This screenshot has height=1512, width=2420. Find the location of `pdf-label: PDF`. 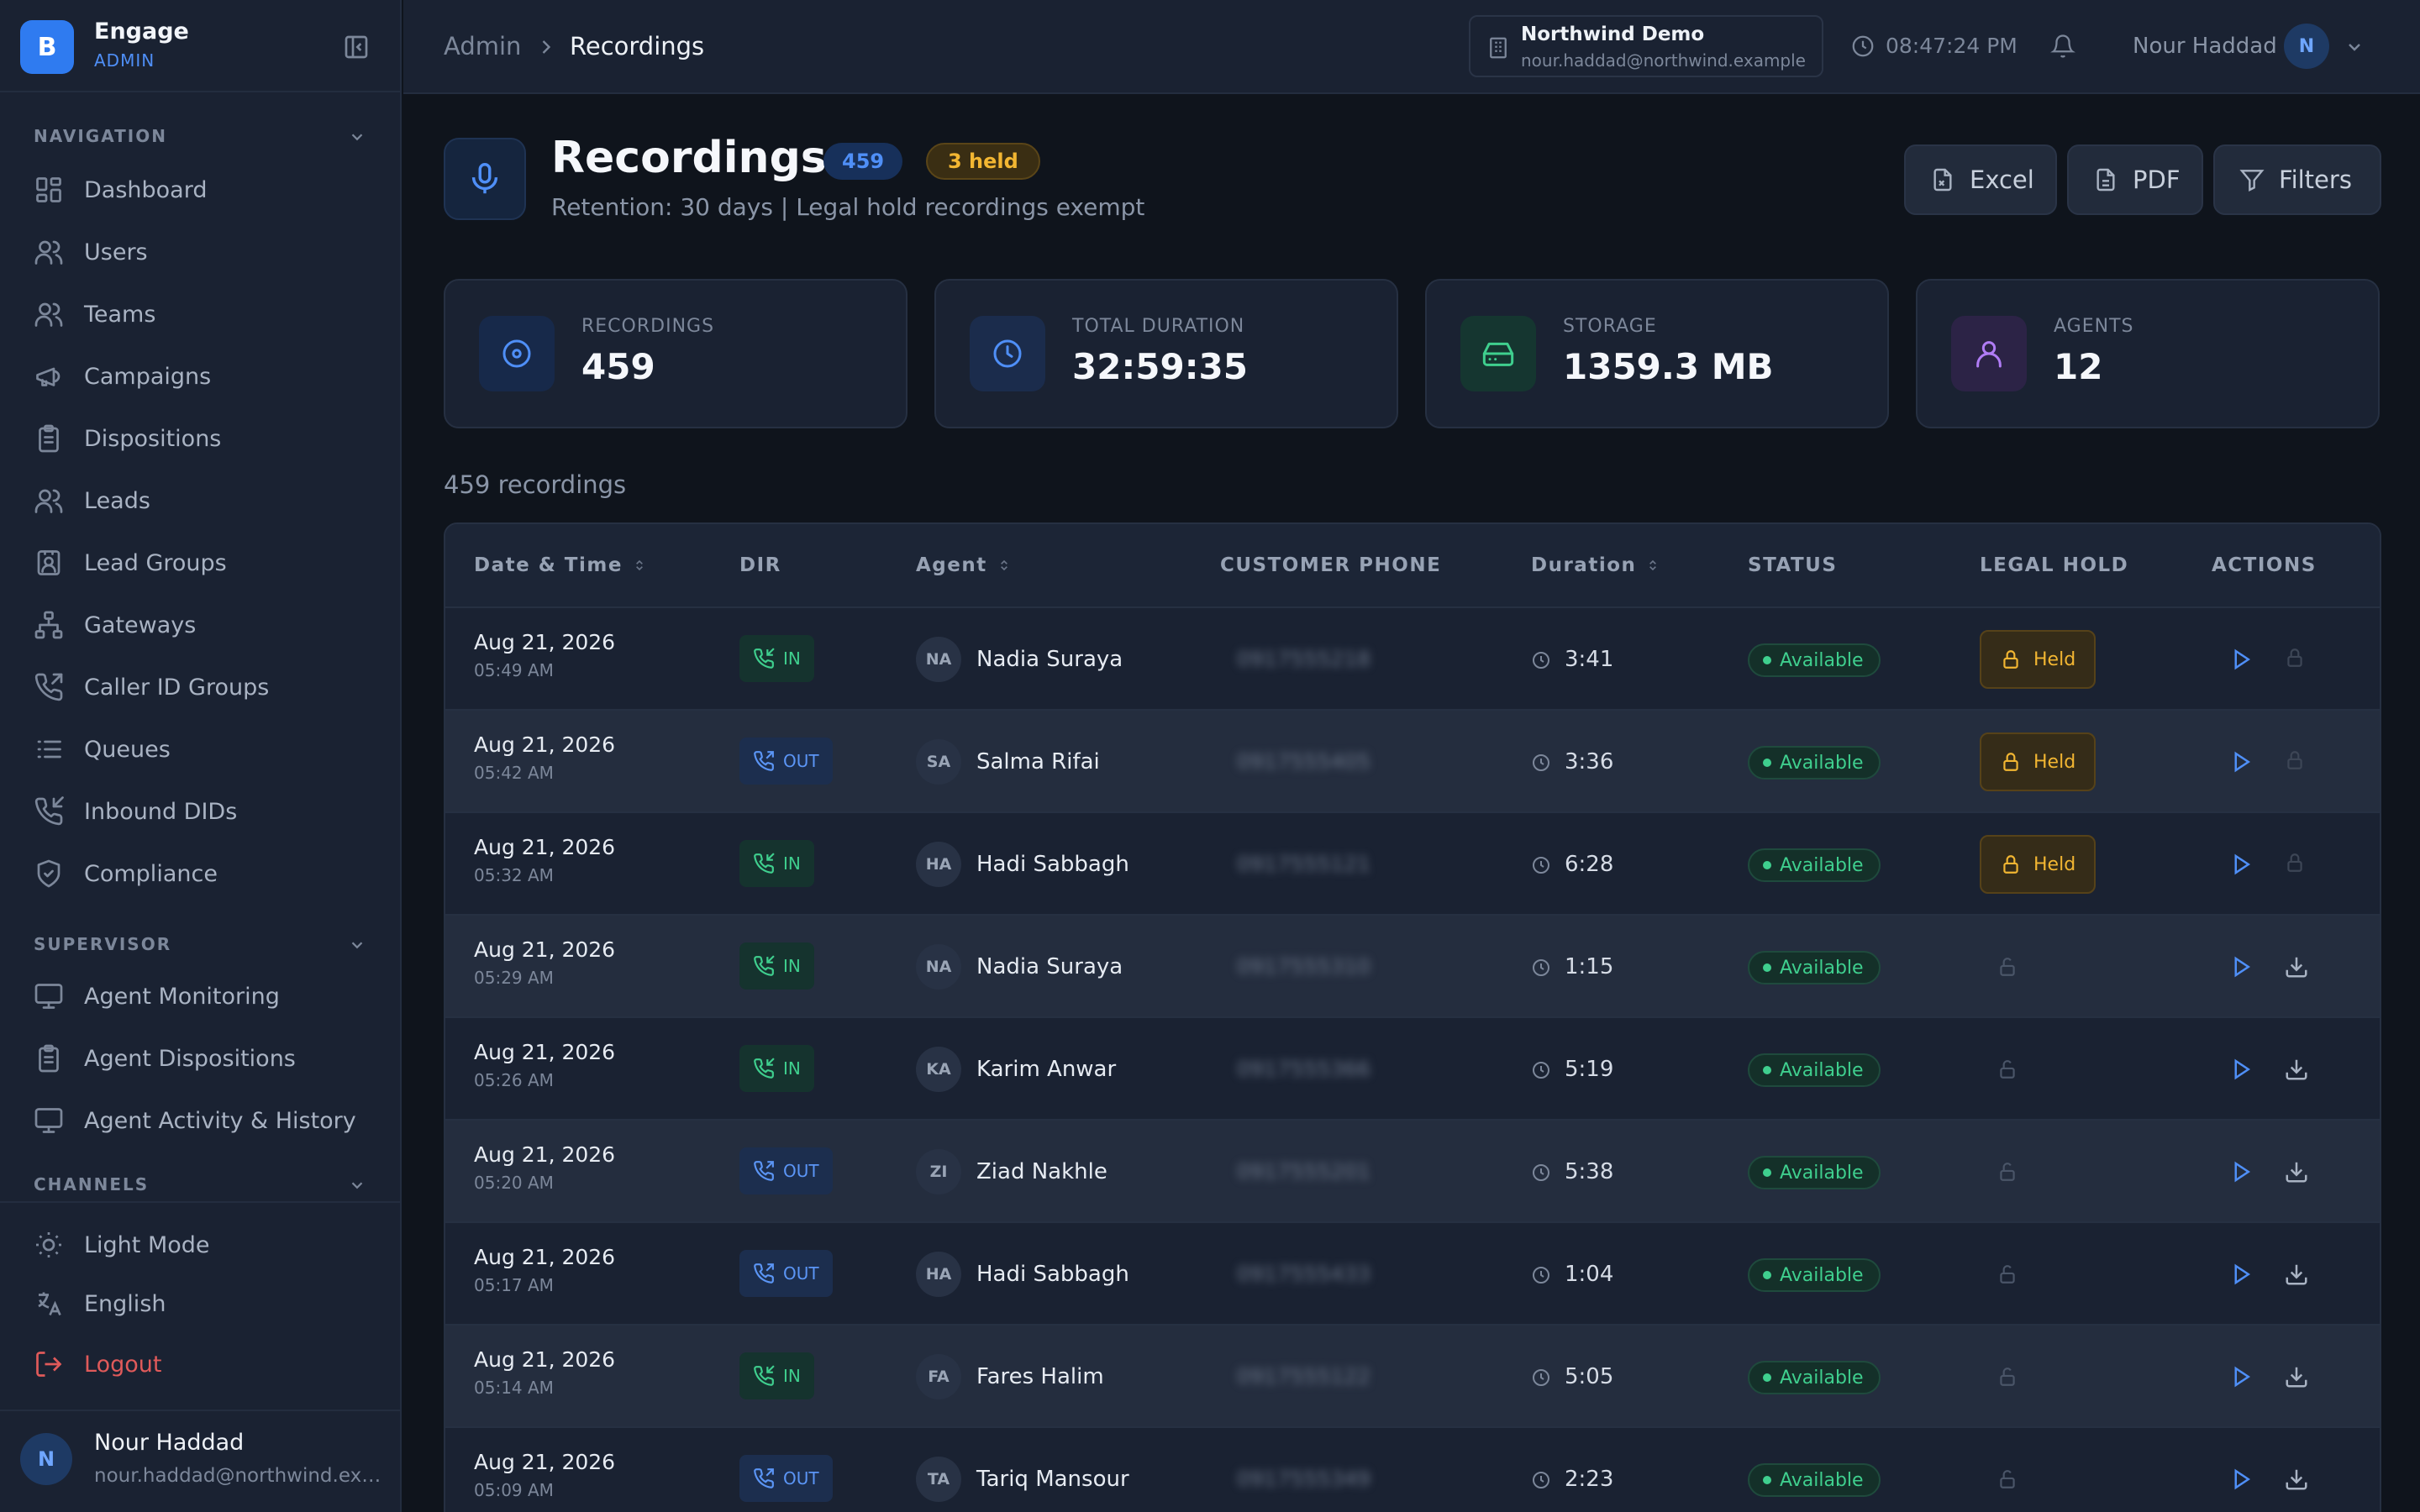

pdf-label: PDF is located at coordinates (2157, 179).